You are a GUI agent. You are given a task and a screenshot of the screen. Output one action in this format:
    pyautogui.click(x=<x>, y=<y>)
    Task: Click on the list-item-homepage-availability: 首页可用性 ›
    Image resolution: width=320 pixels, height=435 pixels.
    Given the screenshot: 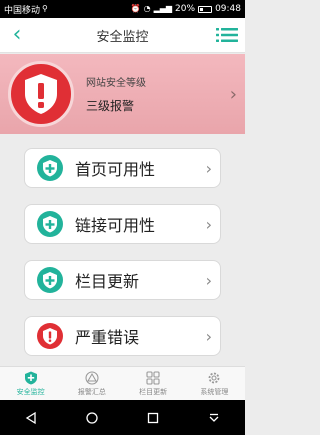 What is the action you would take?
    pyautogui.click(x=122, y=168)
    